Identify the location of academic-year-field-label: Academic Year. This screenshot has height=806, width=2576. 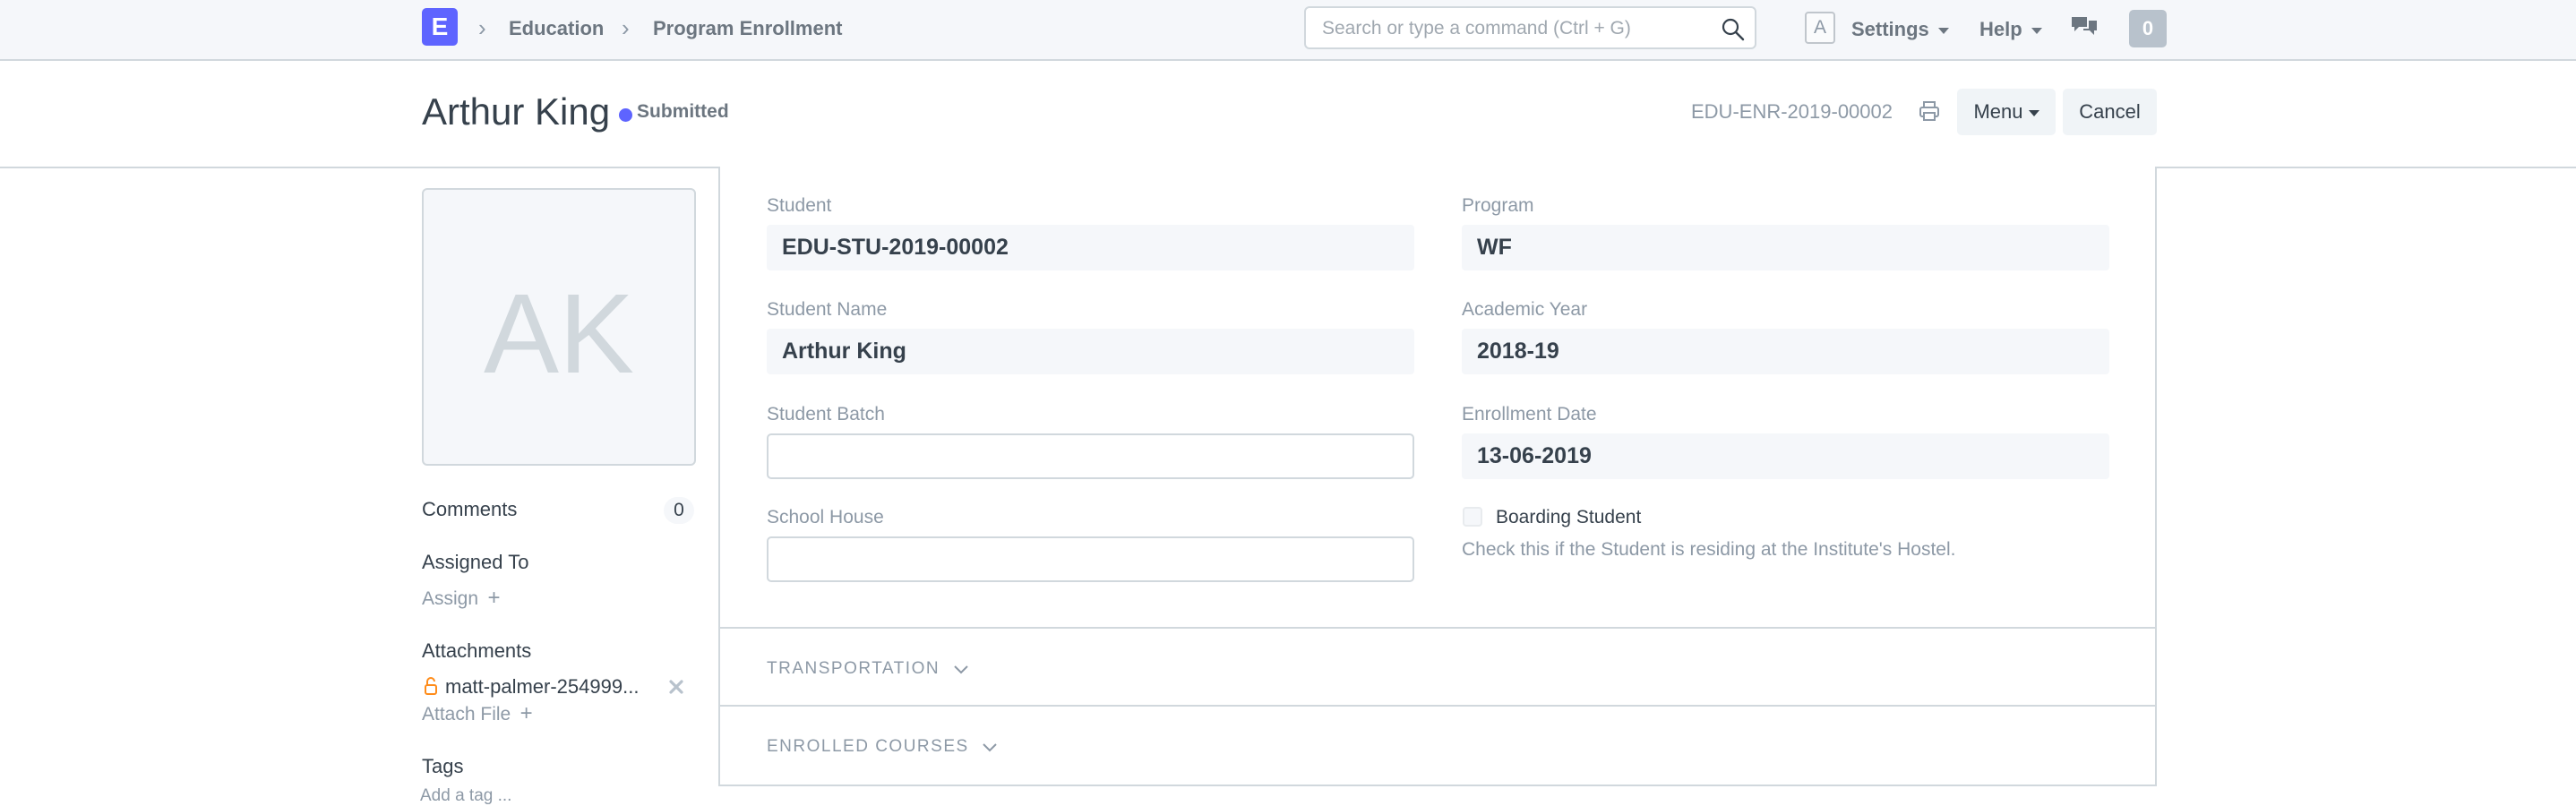
(1525, 309).